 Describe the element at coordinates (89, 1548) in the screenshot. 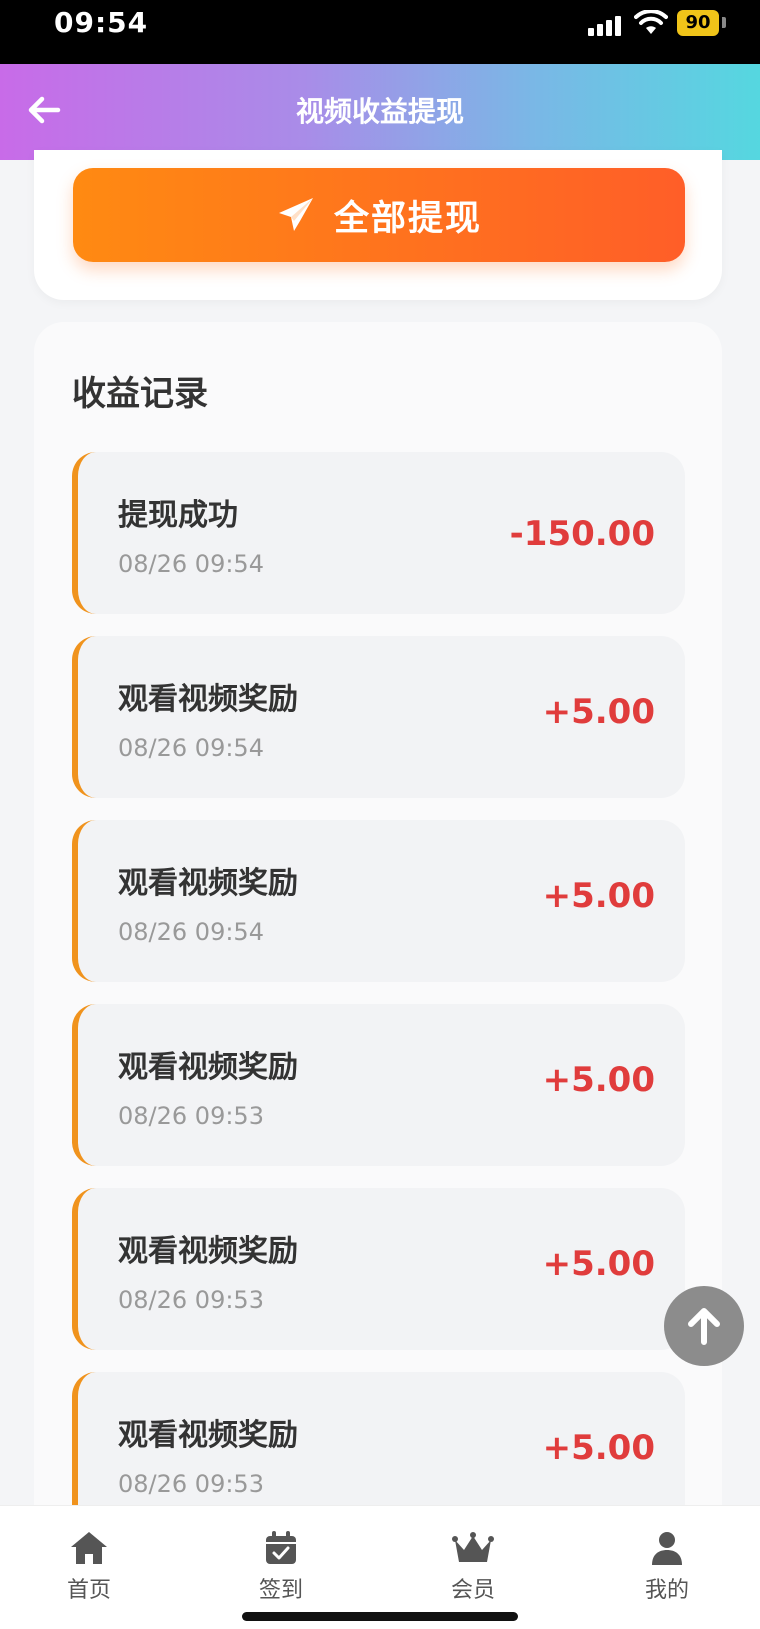

I see `home-icon` at that location.